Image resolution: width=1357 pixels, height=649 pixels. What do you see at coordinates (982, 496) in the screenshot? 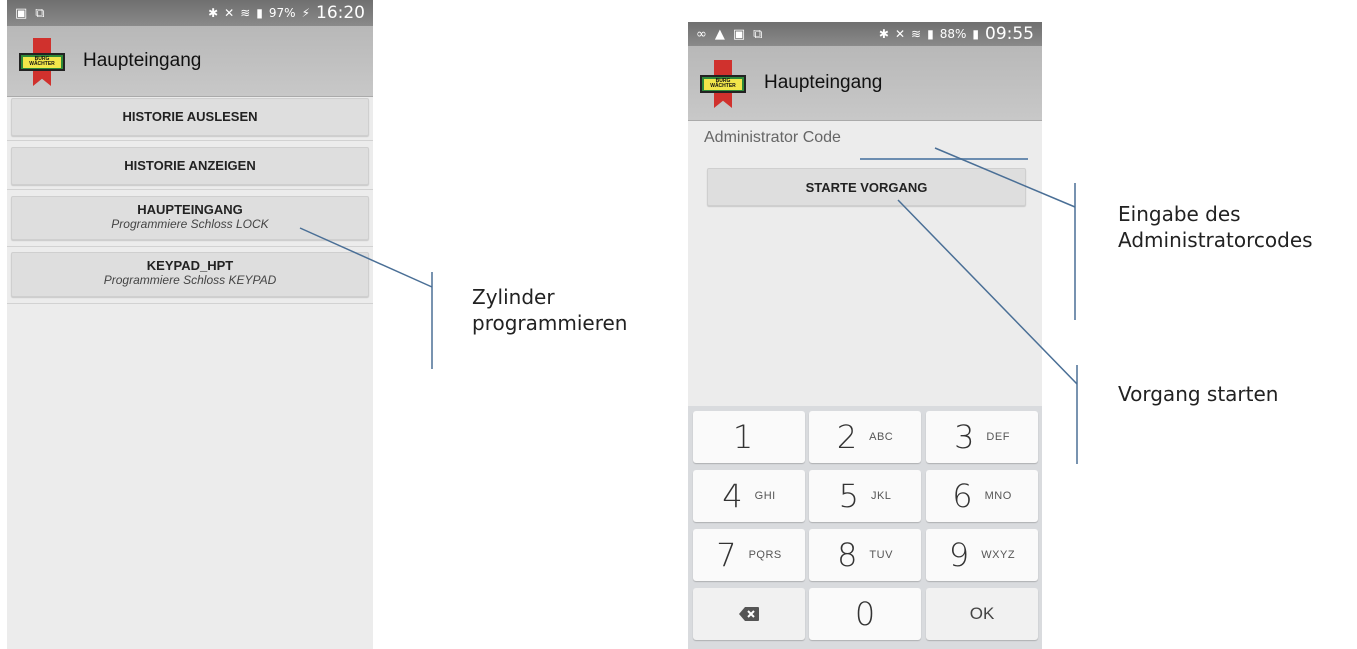
I see `key-6: 6 MNO` at bounding box center [982, 496].